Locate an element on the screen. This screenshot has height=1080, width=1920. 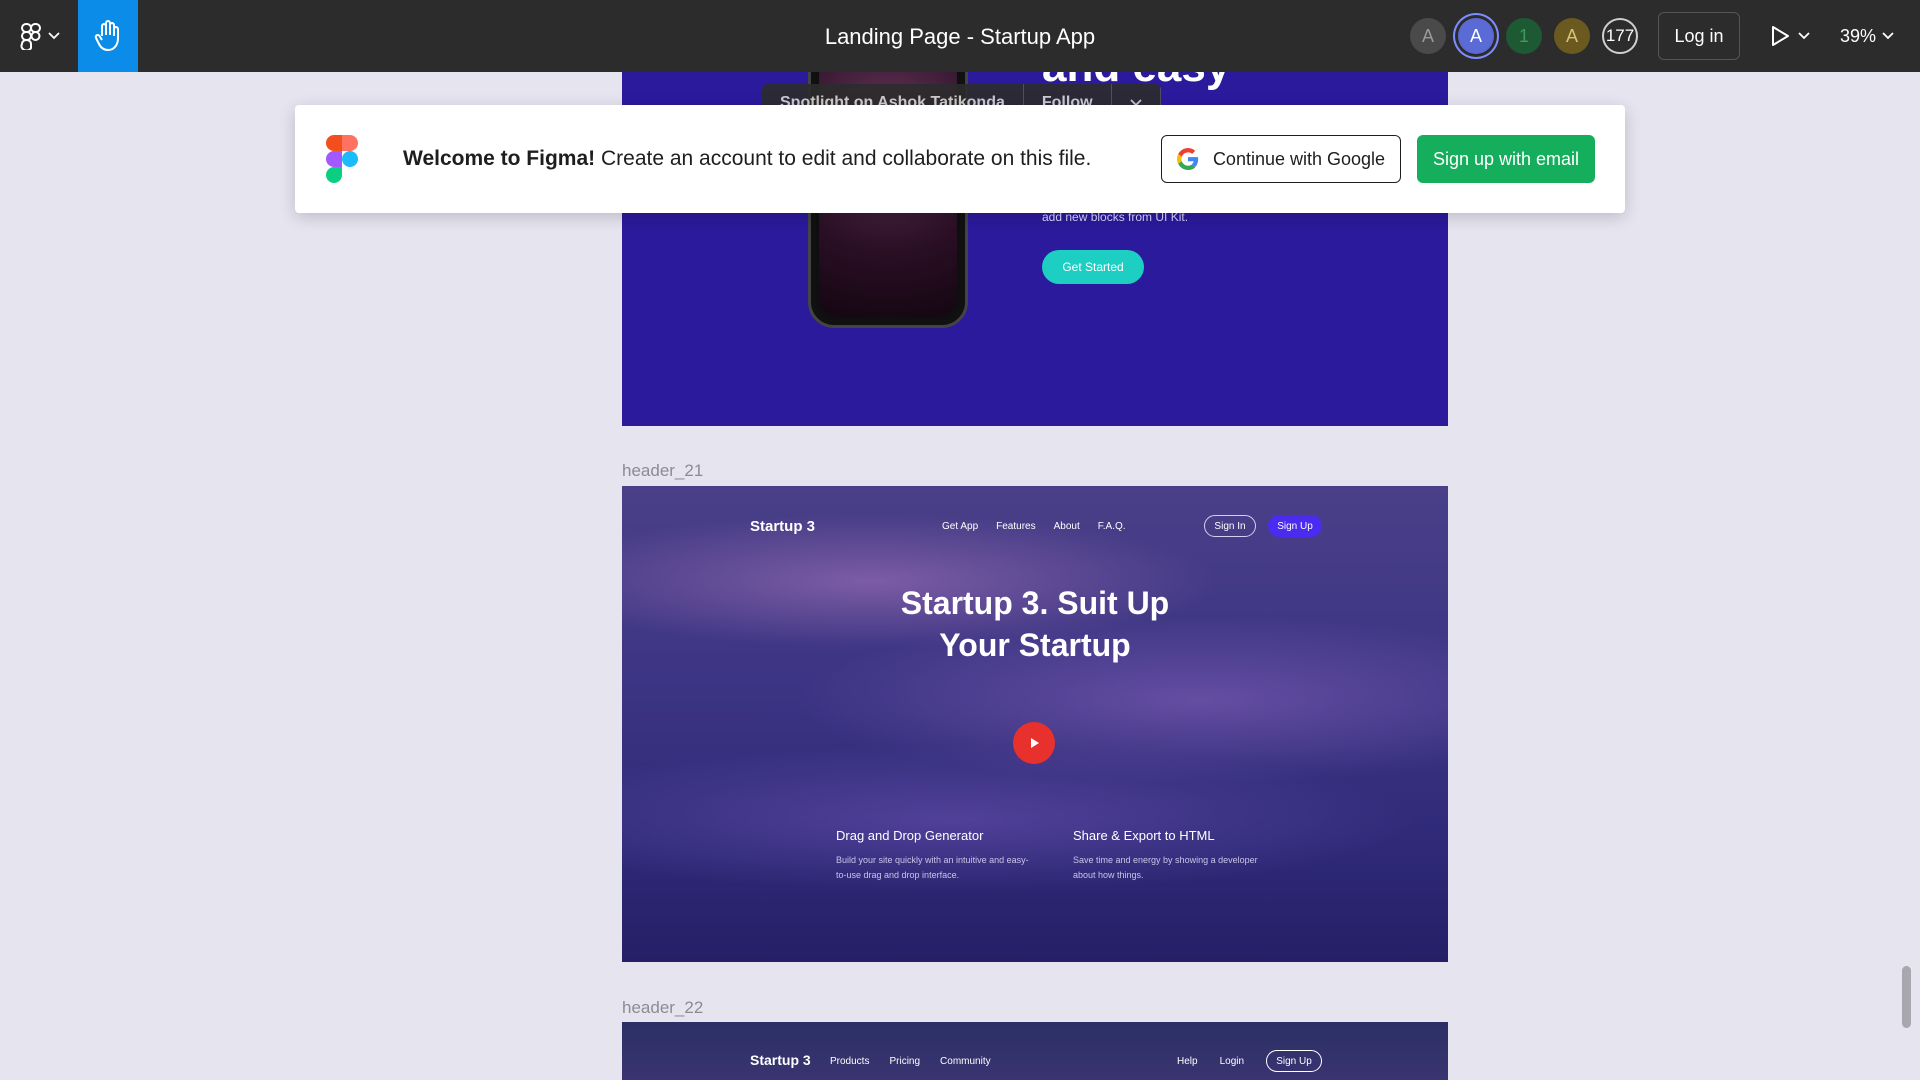
site-nav-item: Products is located at coordinates (850, 1061).